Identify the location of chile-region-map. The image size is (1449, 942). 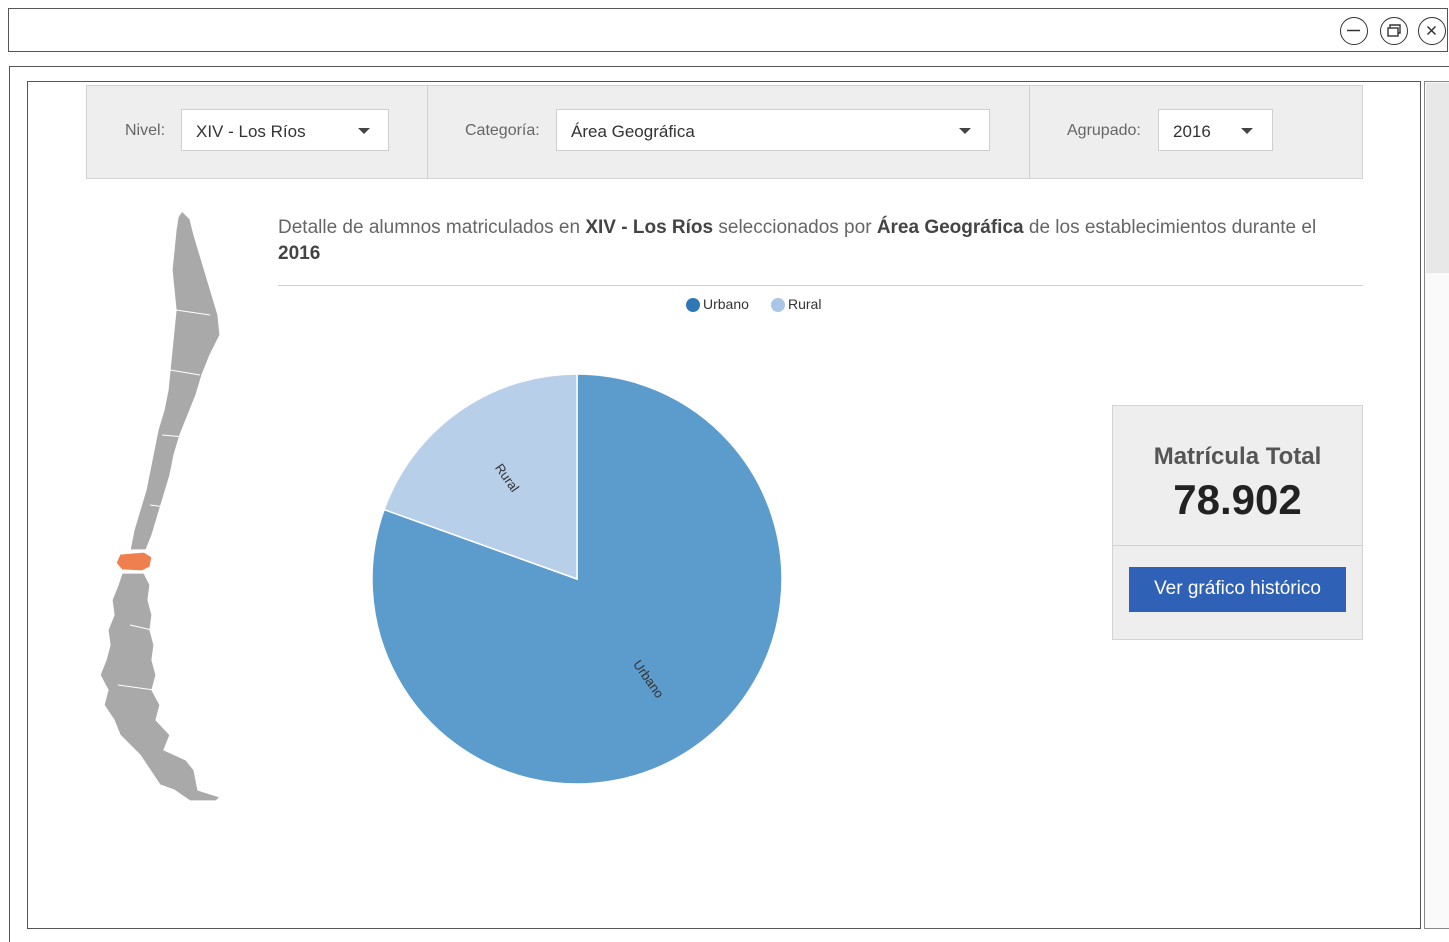
(160, 506).